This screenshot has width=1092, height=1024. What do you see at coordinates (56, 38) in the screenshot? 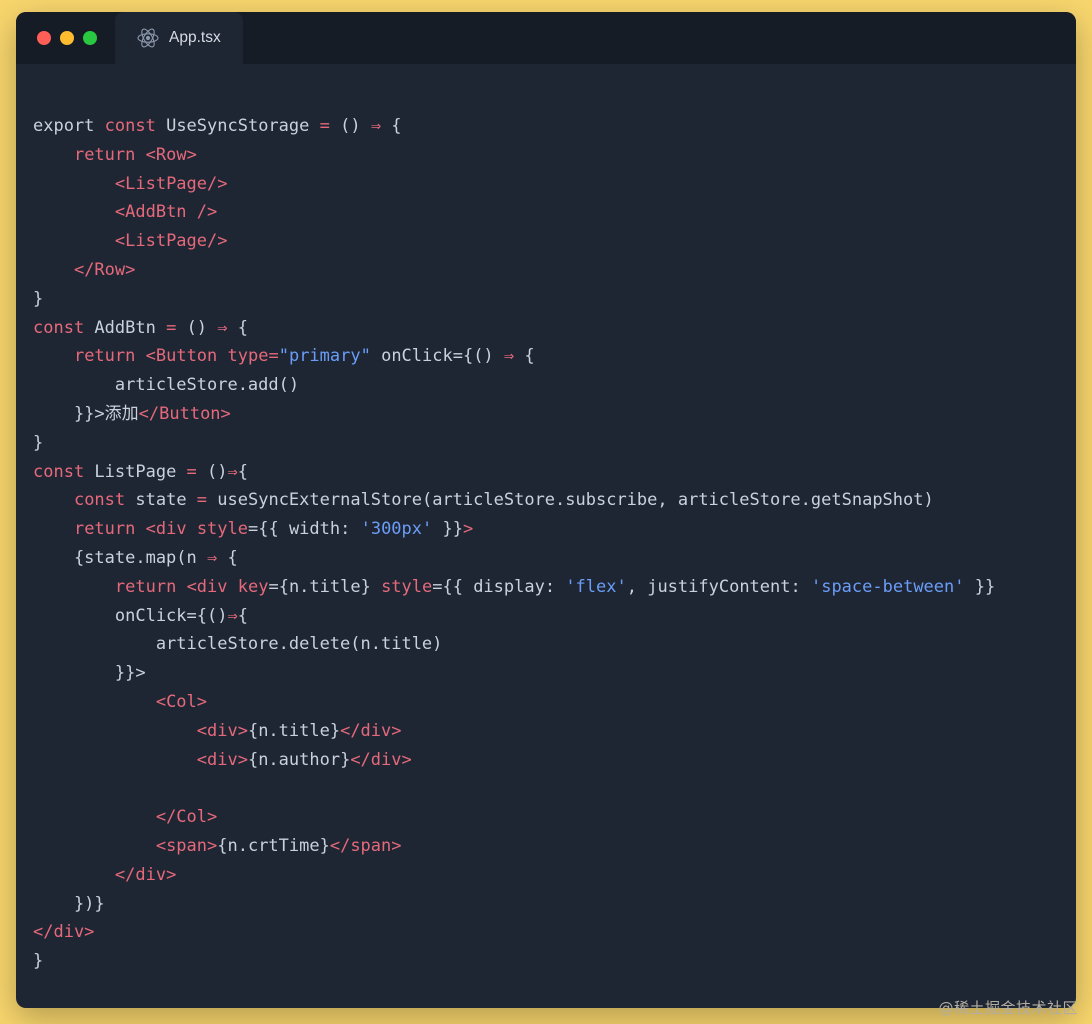
I see `traffic-lights` at bounding box center [56, 38].